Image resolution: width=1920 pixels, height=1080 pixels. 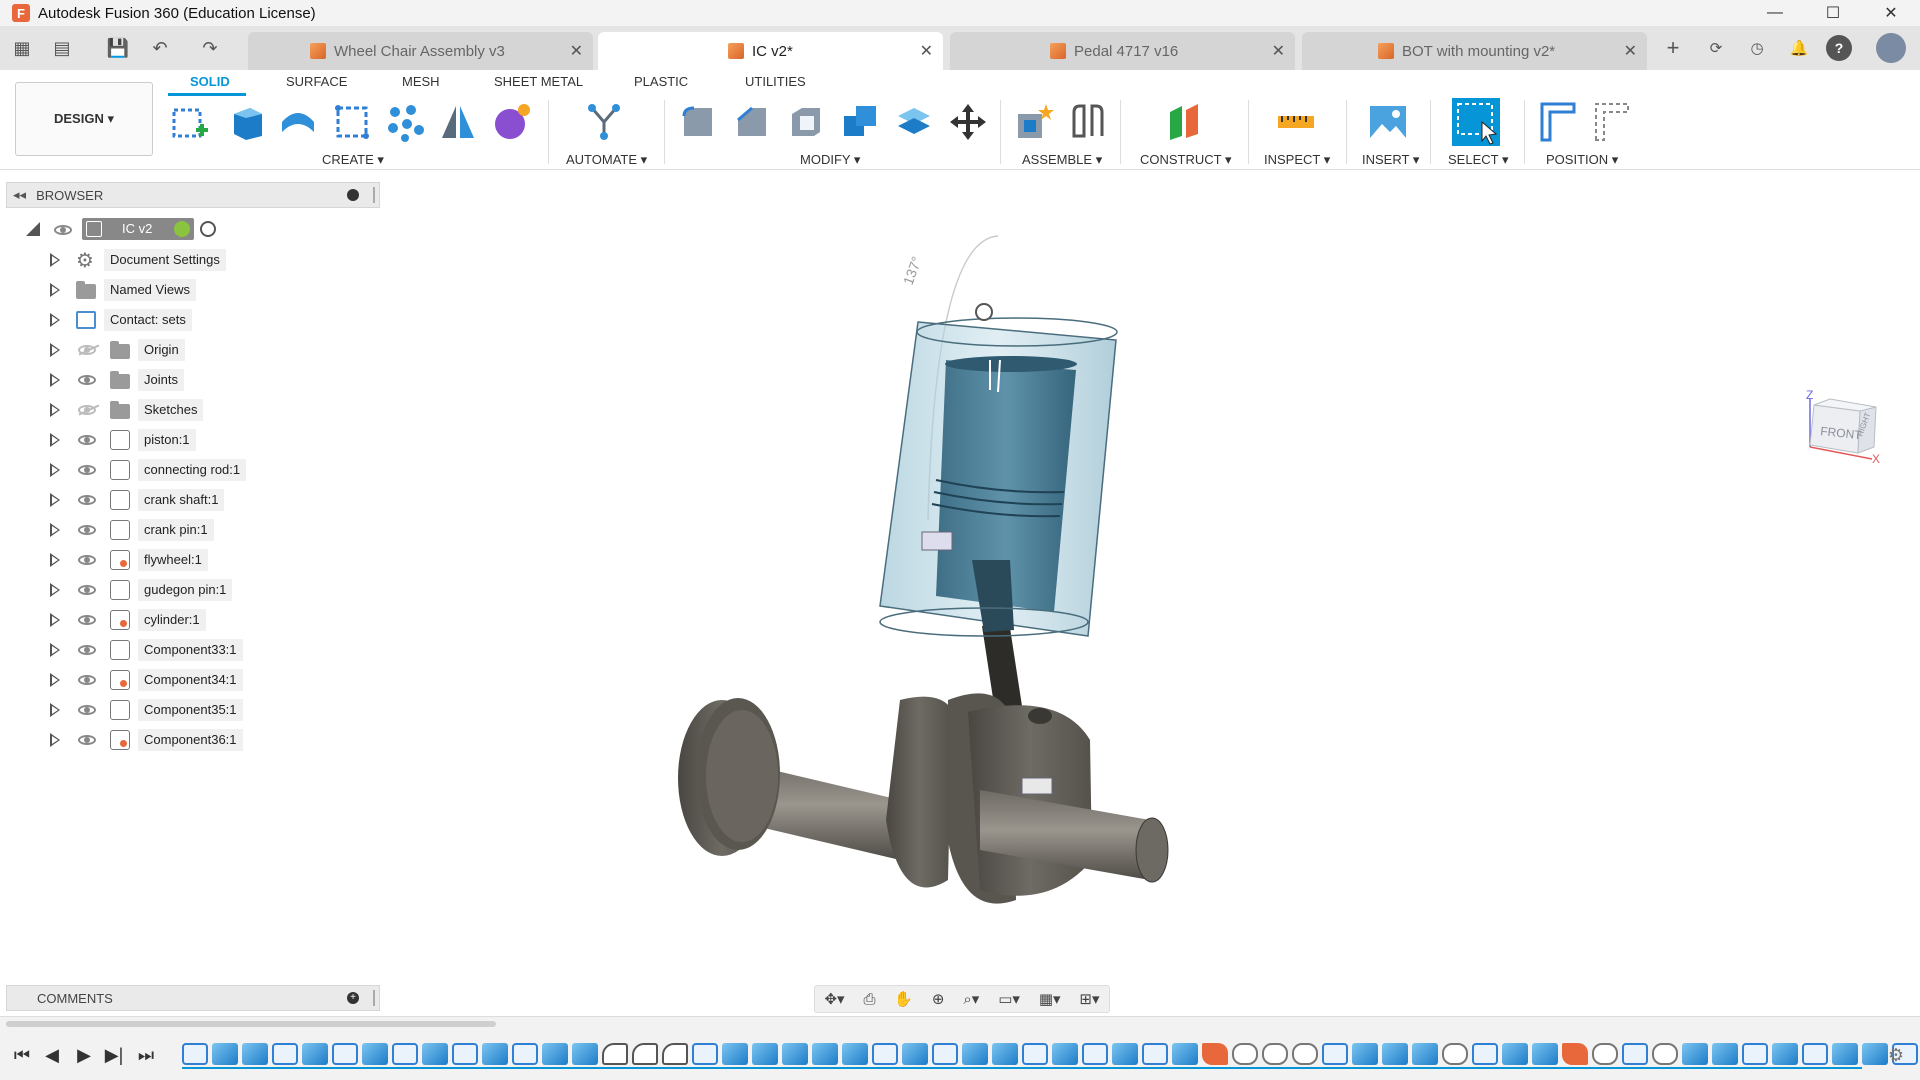 I want to click on pattern-icon, so click(x=405, y=122).